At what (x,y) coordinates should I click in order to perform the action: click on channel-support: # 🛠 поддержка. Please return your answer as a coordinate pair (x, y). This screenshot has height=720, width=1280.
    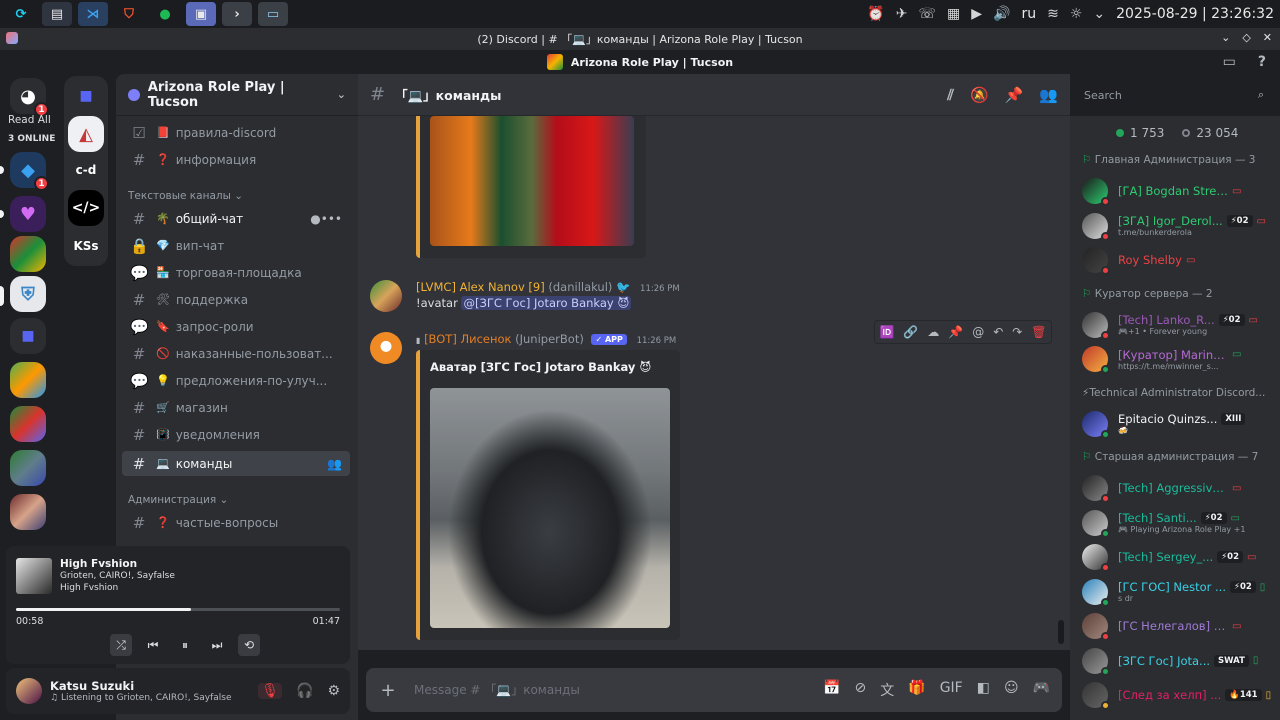
    Looking at the image, I should click on (236, 299).